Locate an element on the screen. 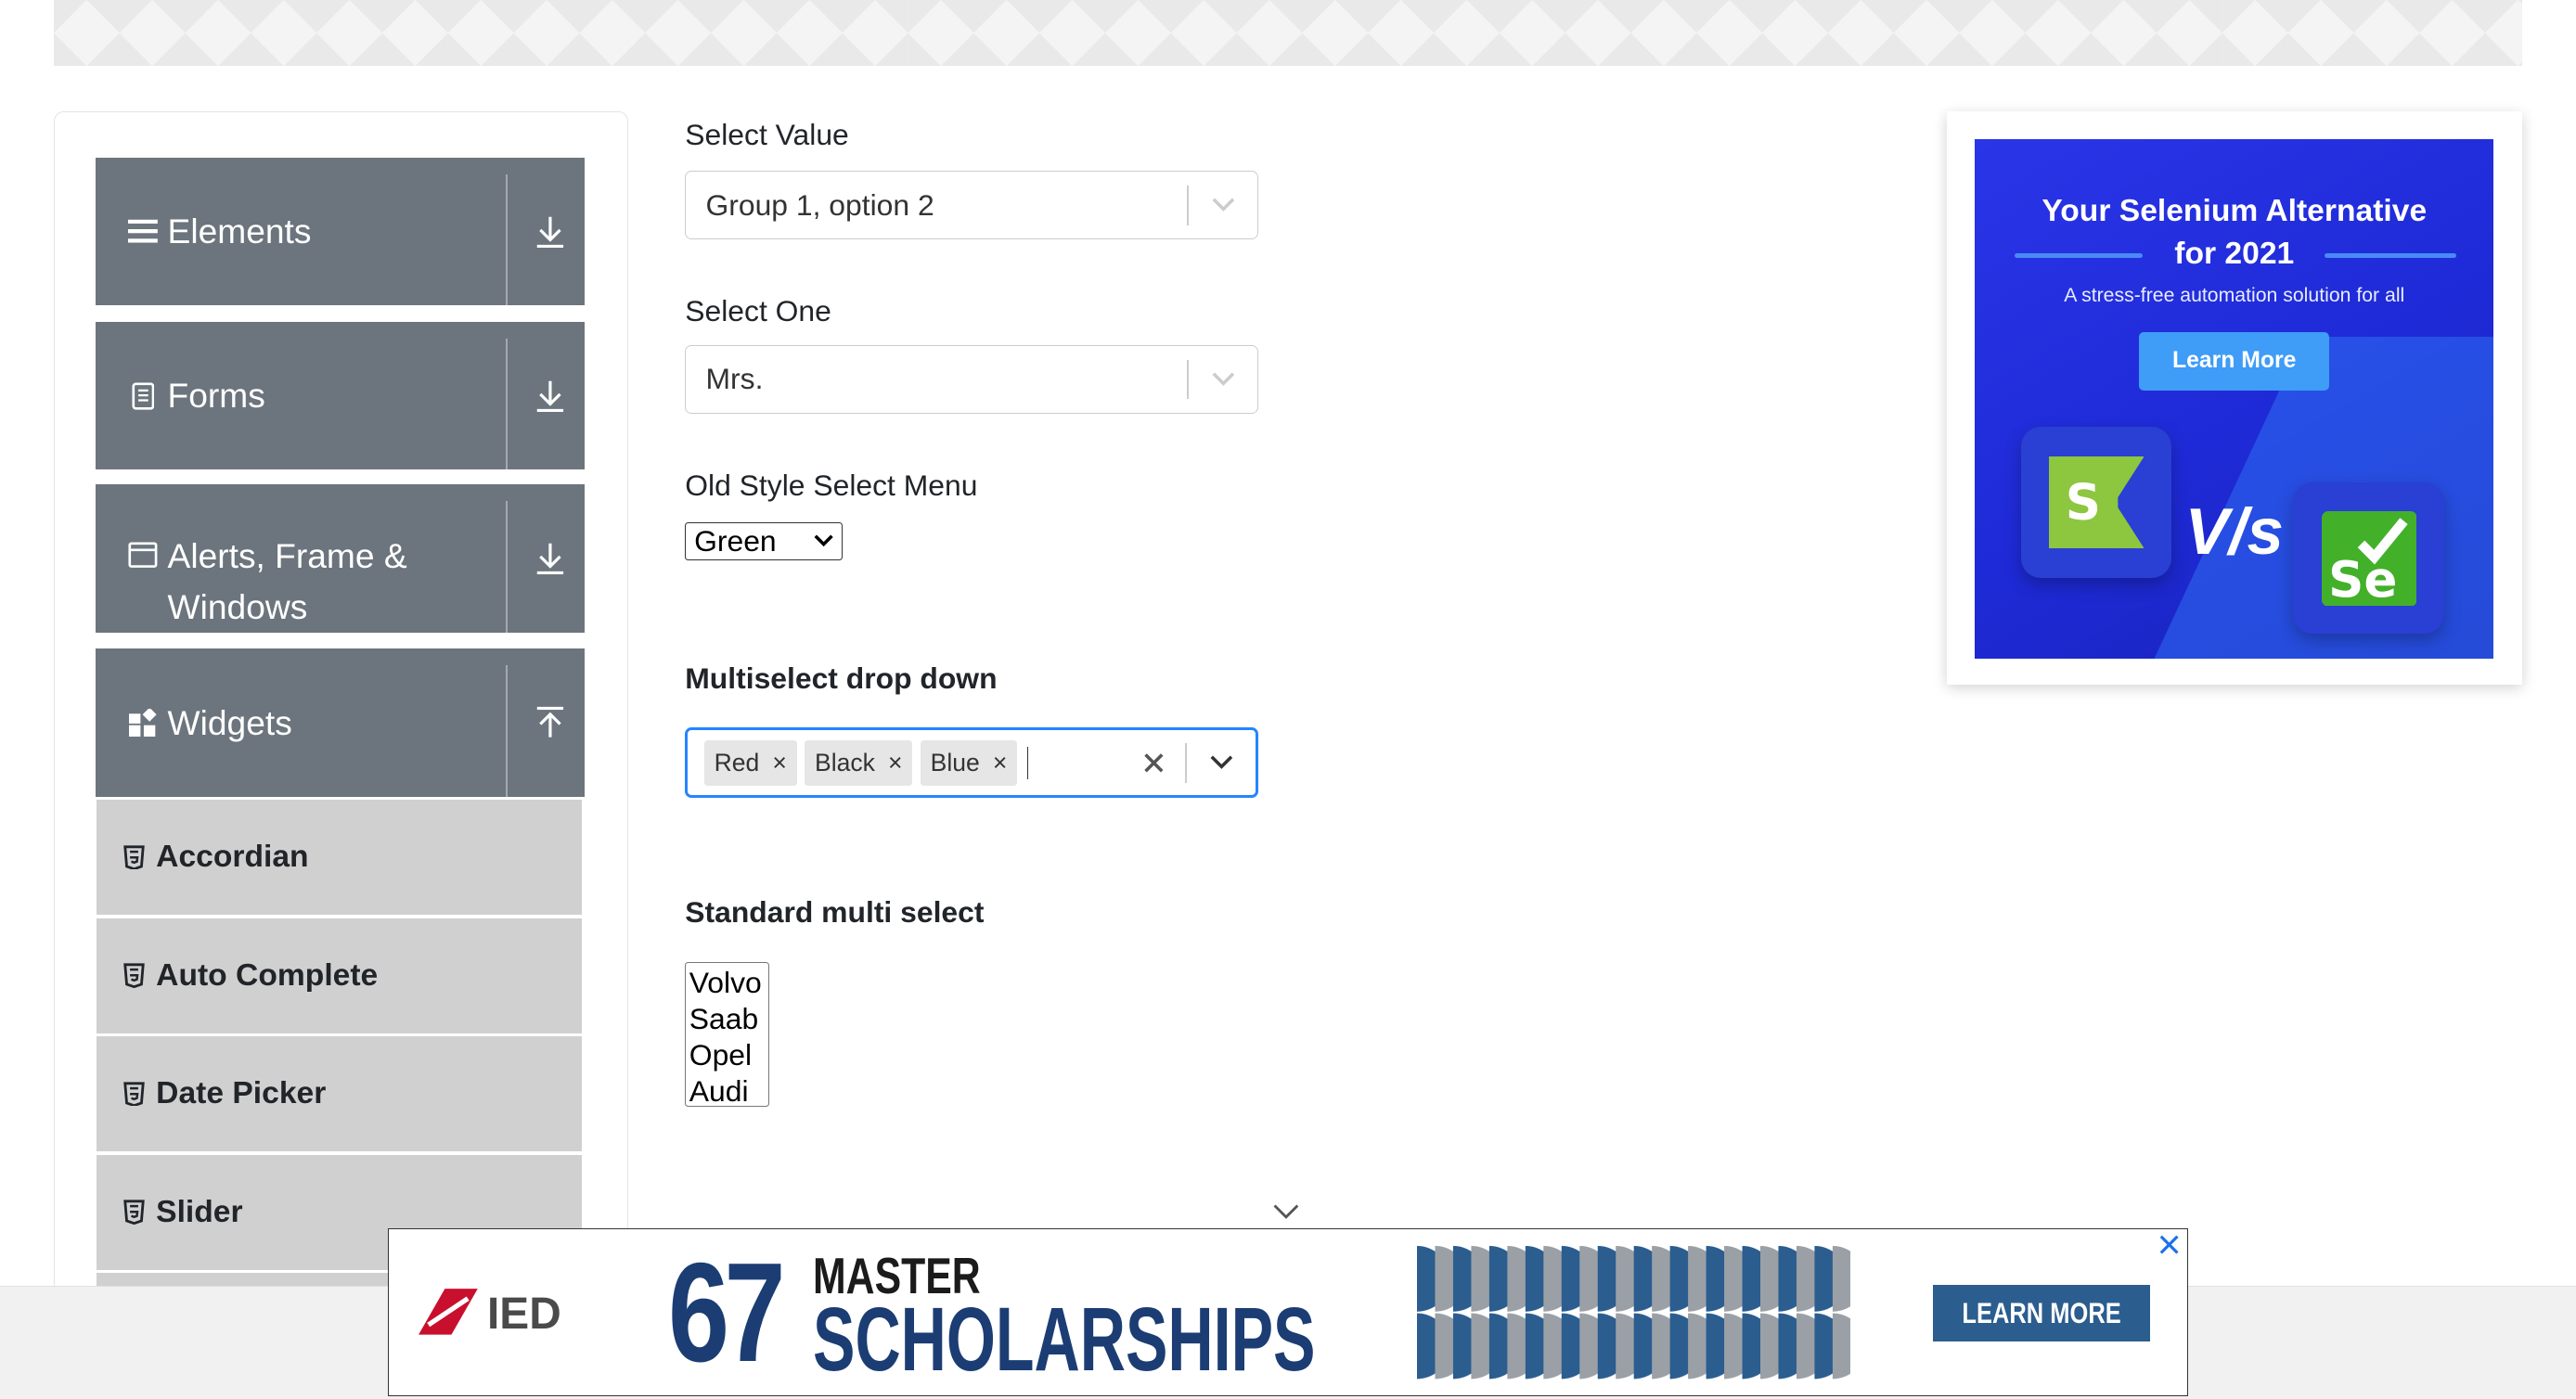 The height and width of the screenshot is (1399, 2576). select-value-label: Select Value is located at coordinates (767, 135).